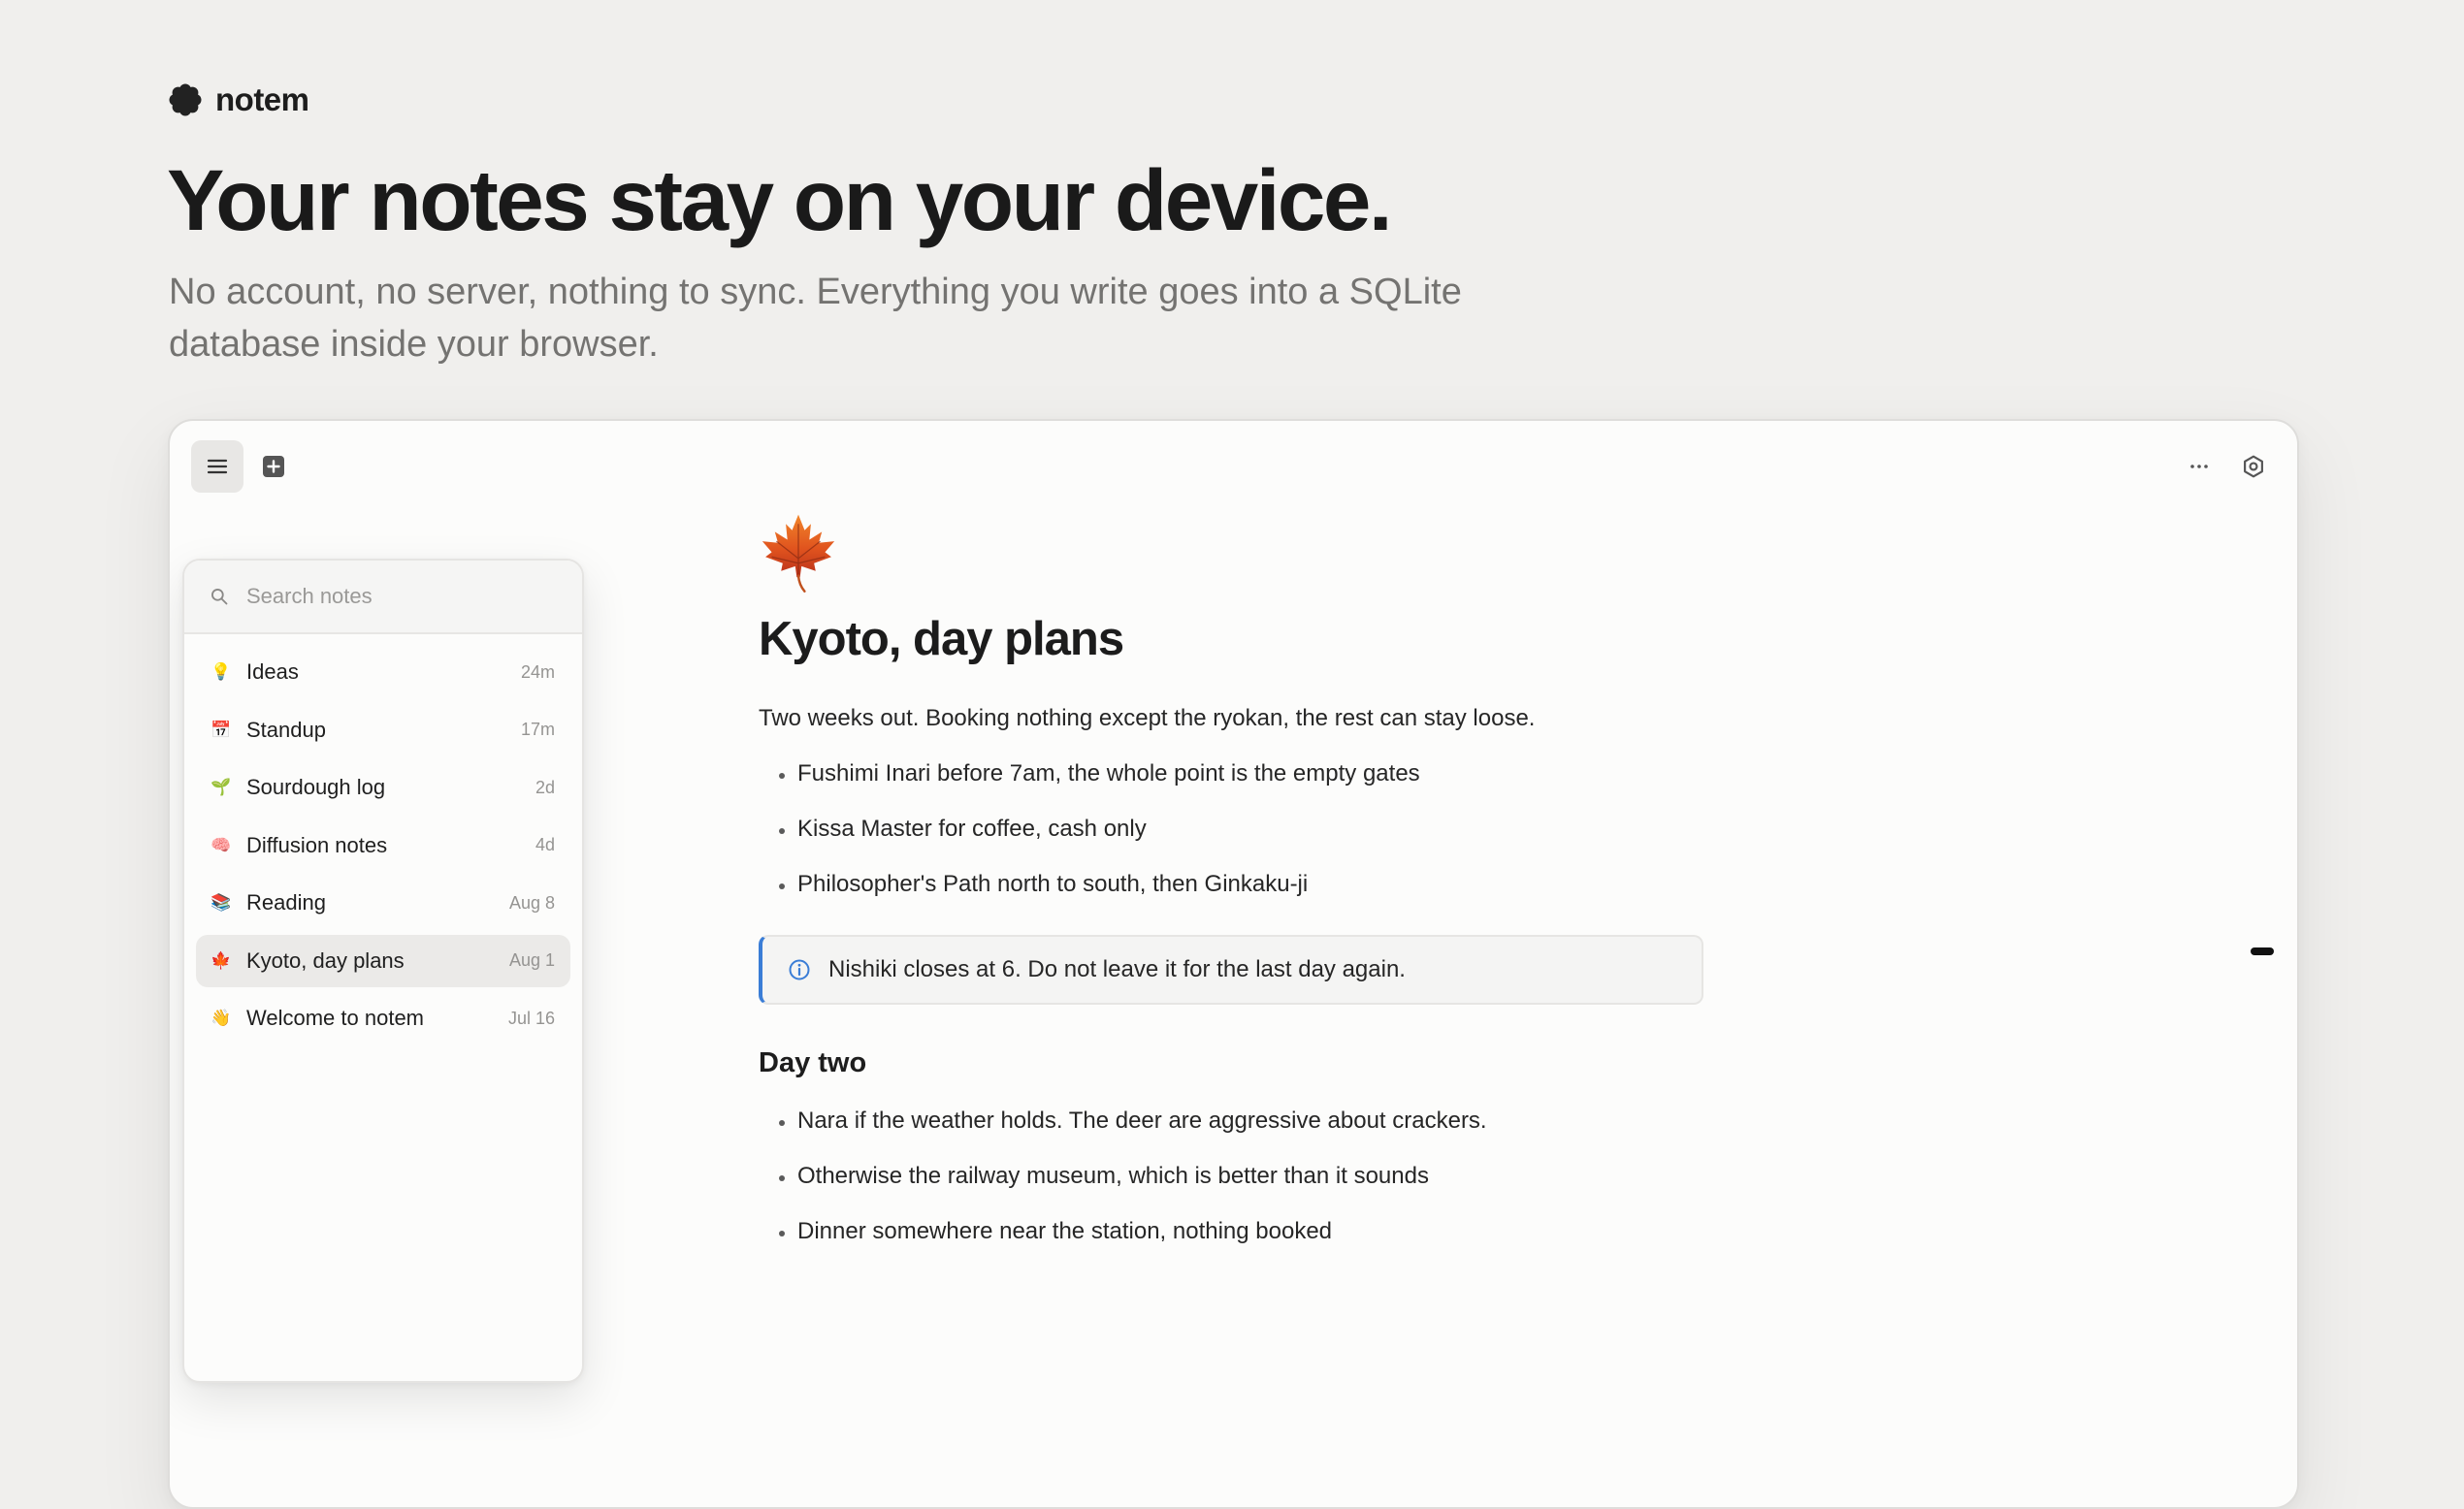  I want to click on menu-button, so click(217, 466).